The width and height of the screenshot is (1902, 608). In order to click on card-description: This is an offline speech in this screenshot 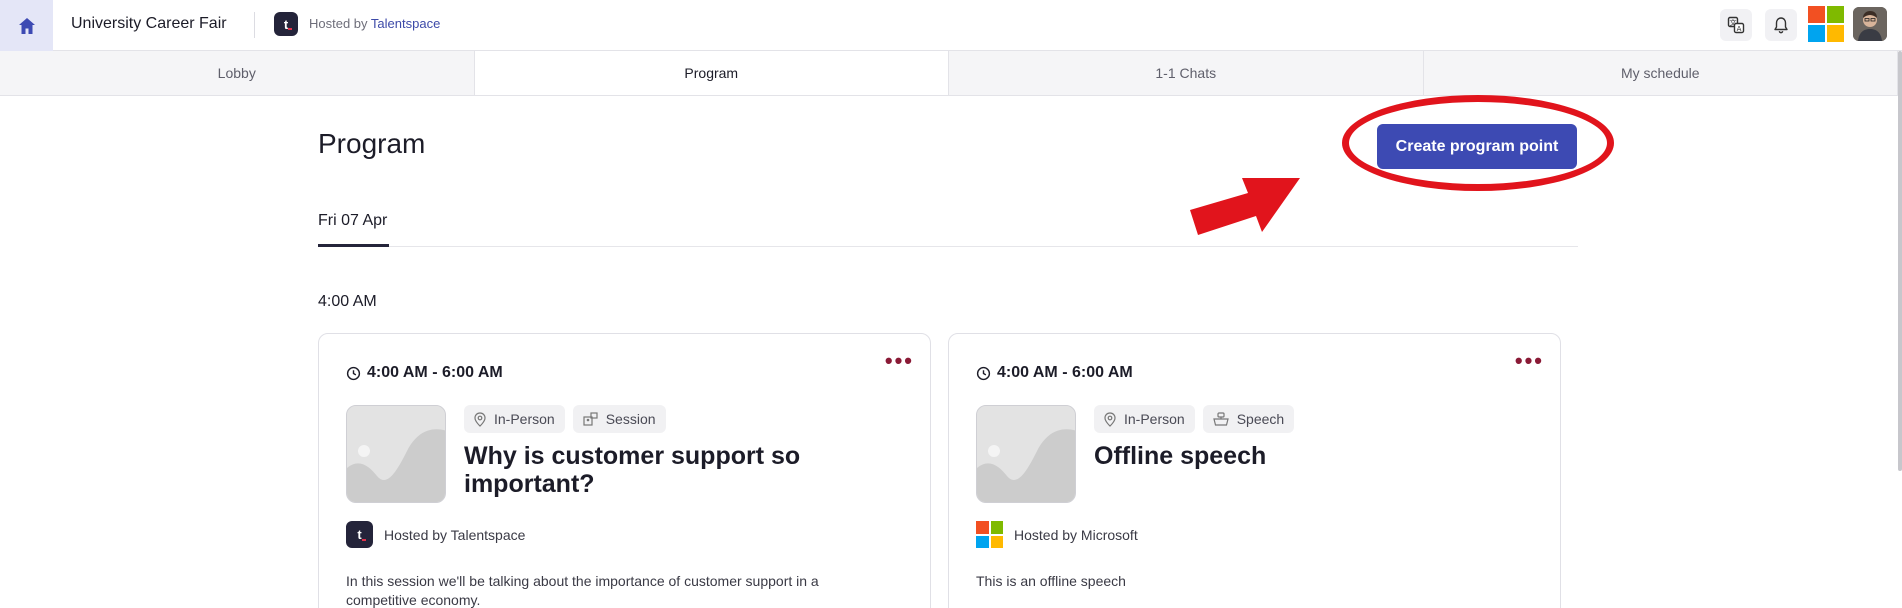, I will do `click(1051, 581)`.